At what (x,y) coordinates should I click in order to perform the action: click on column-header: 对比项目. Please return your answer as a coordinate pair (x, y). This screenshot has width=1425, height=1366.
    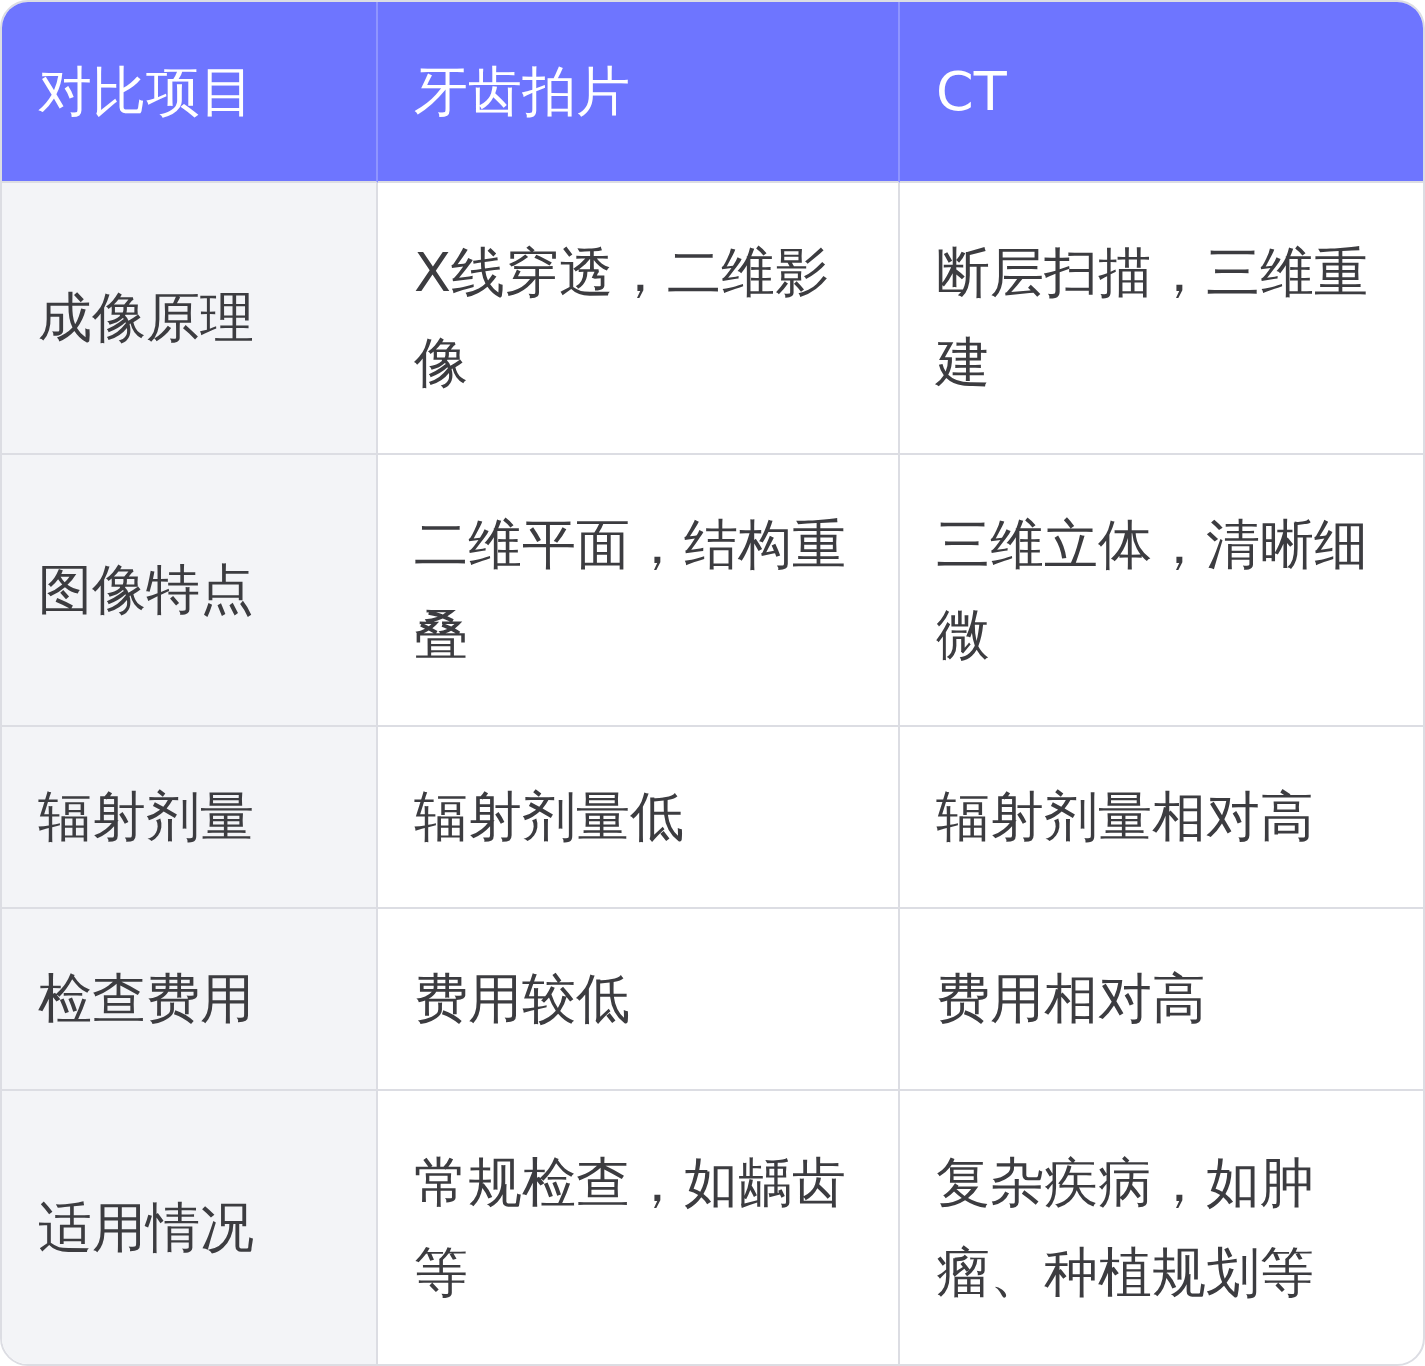
    Looking at the image, I should click on (190, 92).